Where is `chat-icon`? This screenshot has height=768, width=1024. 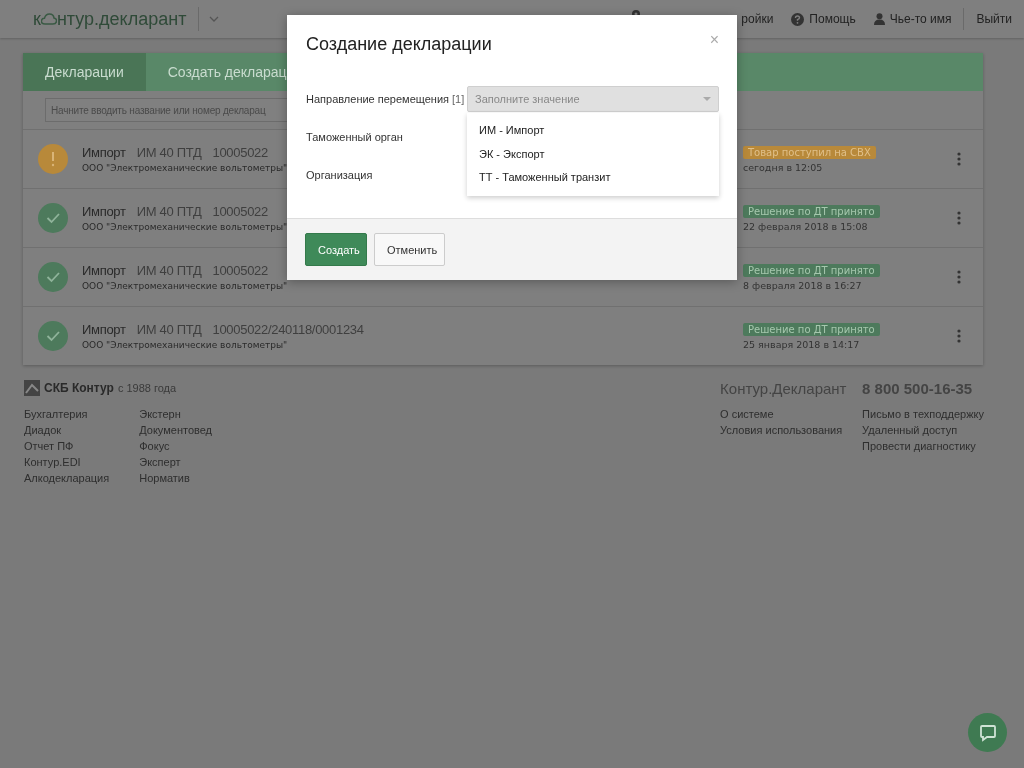 chat-icon is located at coordinates (987, 732).